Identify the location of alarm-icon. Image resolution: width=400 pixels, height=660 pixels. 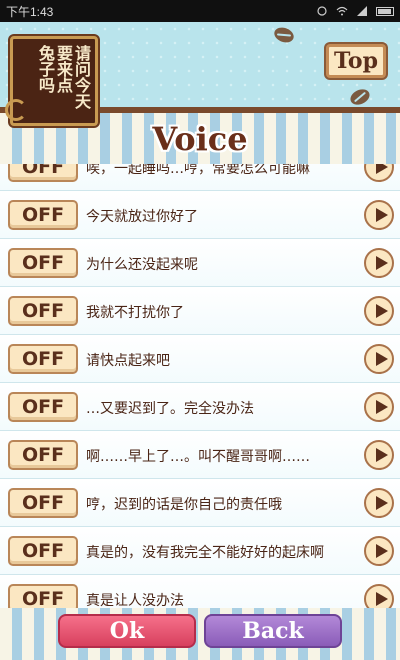
(322, 11).